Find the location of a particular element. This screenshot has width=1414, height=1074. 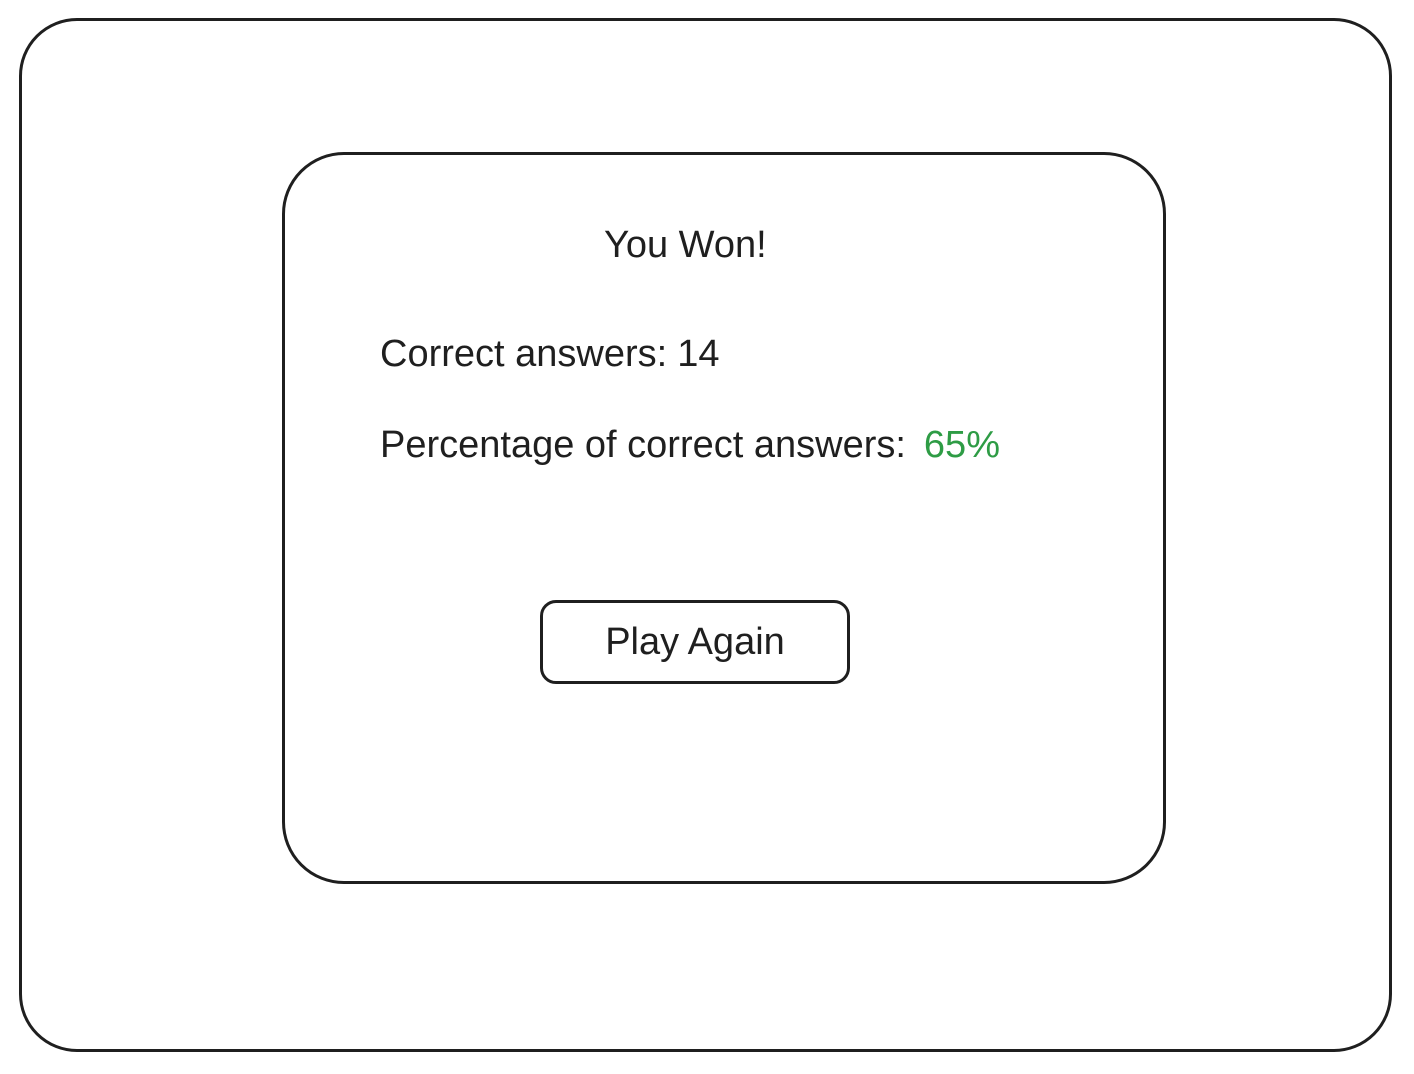

correct-answers-label: Correct answers: is located at coordinates (524, 354).